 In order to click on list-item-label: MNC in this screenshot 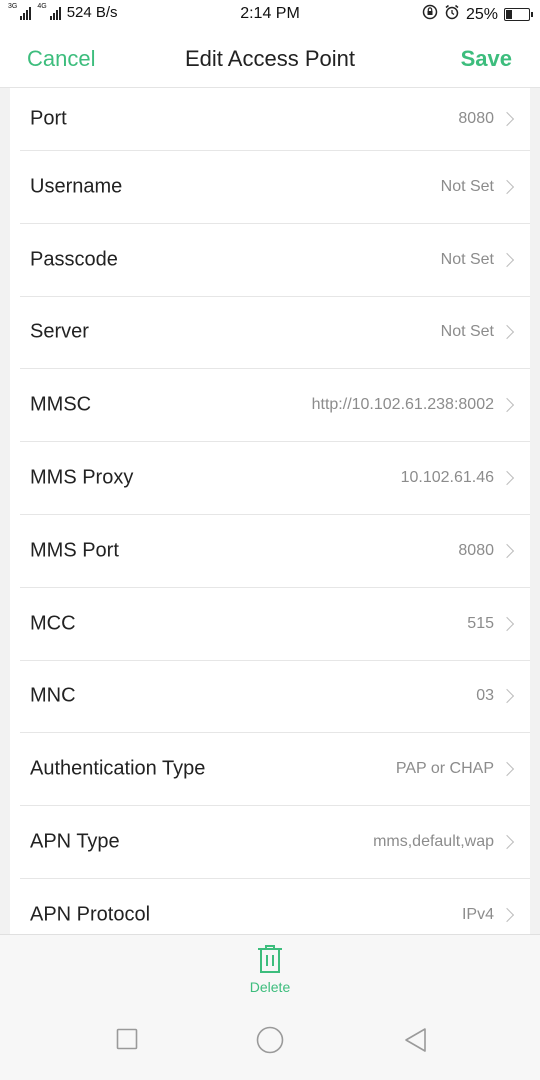, I will do `click(53, 695)`.